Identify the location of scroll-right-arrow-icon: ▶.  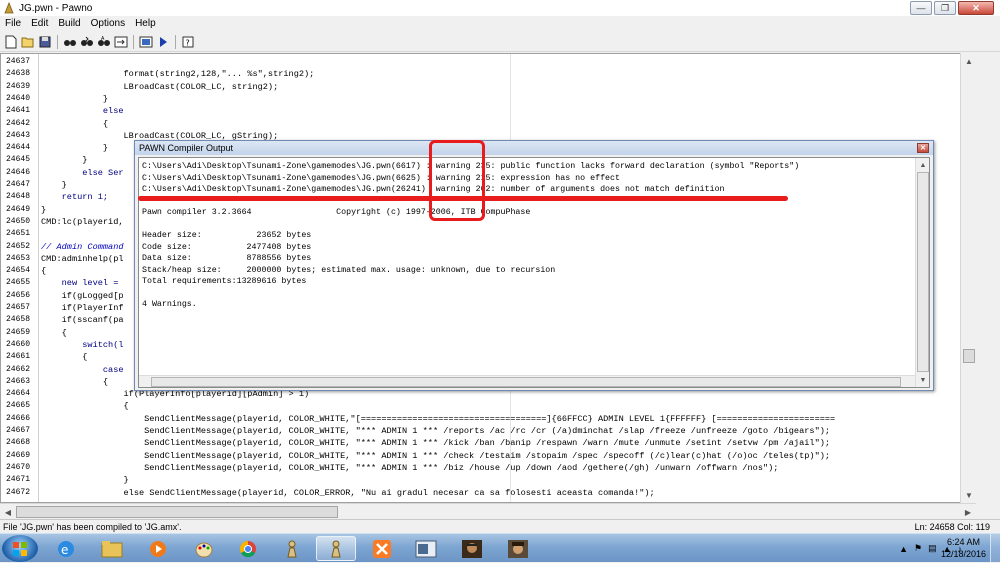
(968, 512).